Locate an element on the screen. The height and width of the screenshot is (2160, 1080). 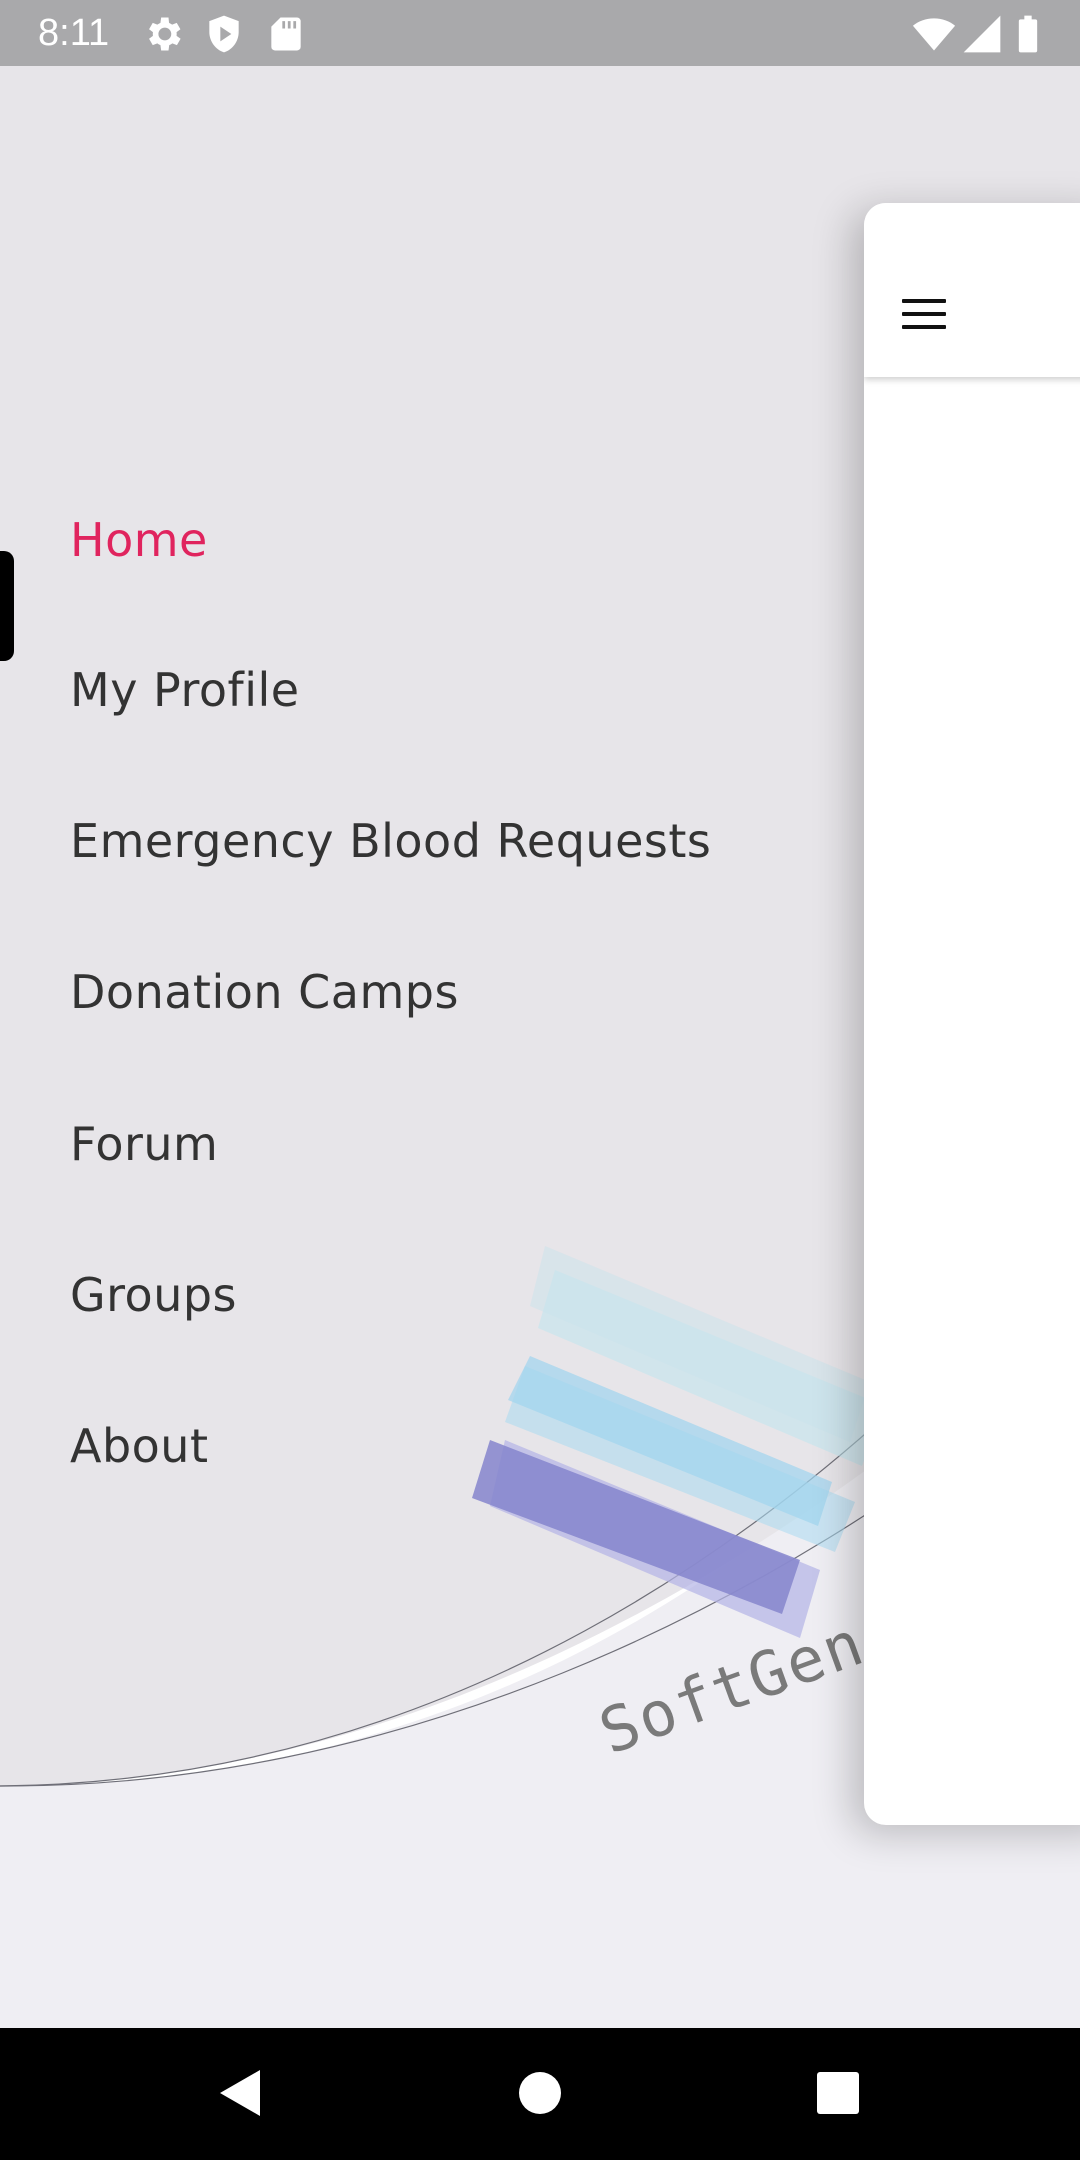
signal-icon is located at coordinates (982, 34).